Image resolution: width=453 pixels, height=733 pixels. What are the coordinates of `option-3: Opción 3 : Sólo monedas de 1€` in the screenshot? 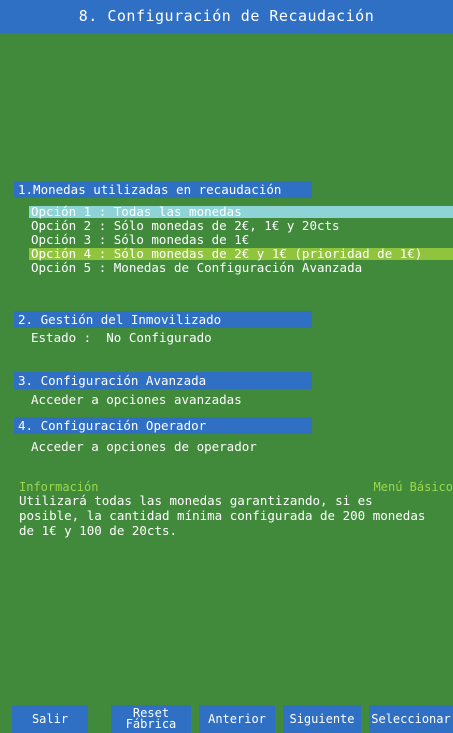 It's located at (140, 239).